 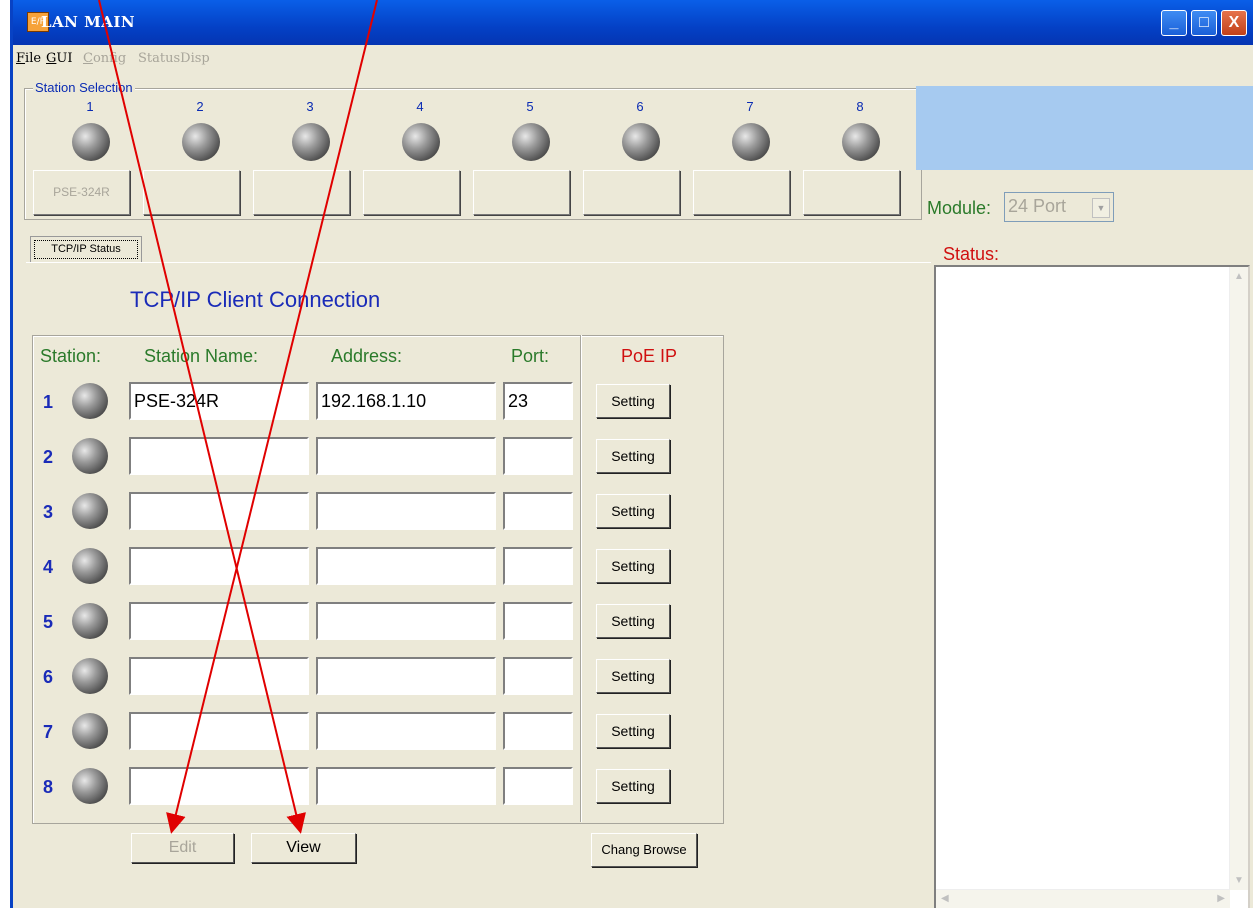 I want to click on address-input: 192.168.1.10, so click(x=406, y=401).